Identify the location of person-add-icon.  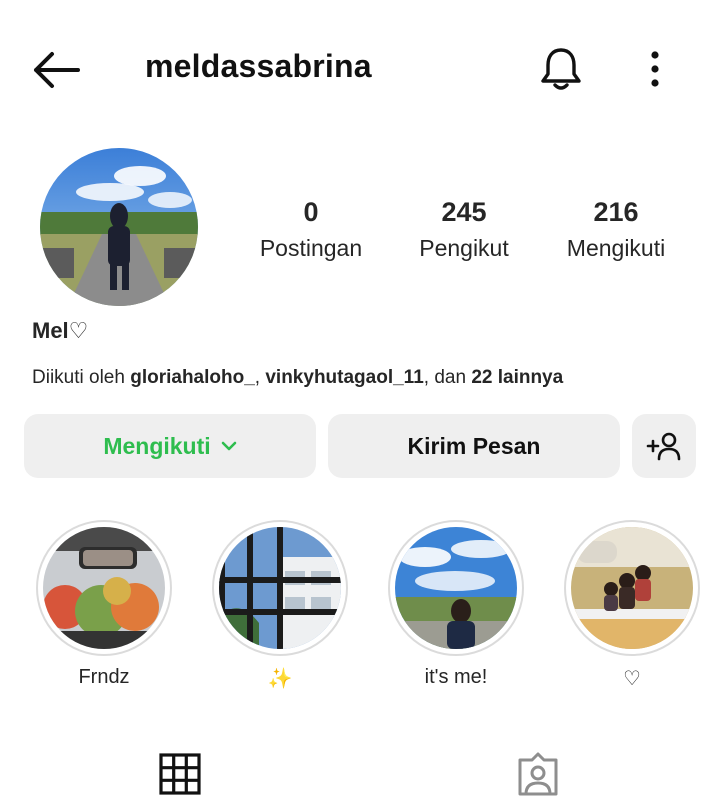
(663, 446).